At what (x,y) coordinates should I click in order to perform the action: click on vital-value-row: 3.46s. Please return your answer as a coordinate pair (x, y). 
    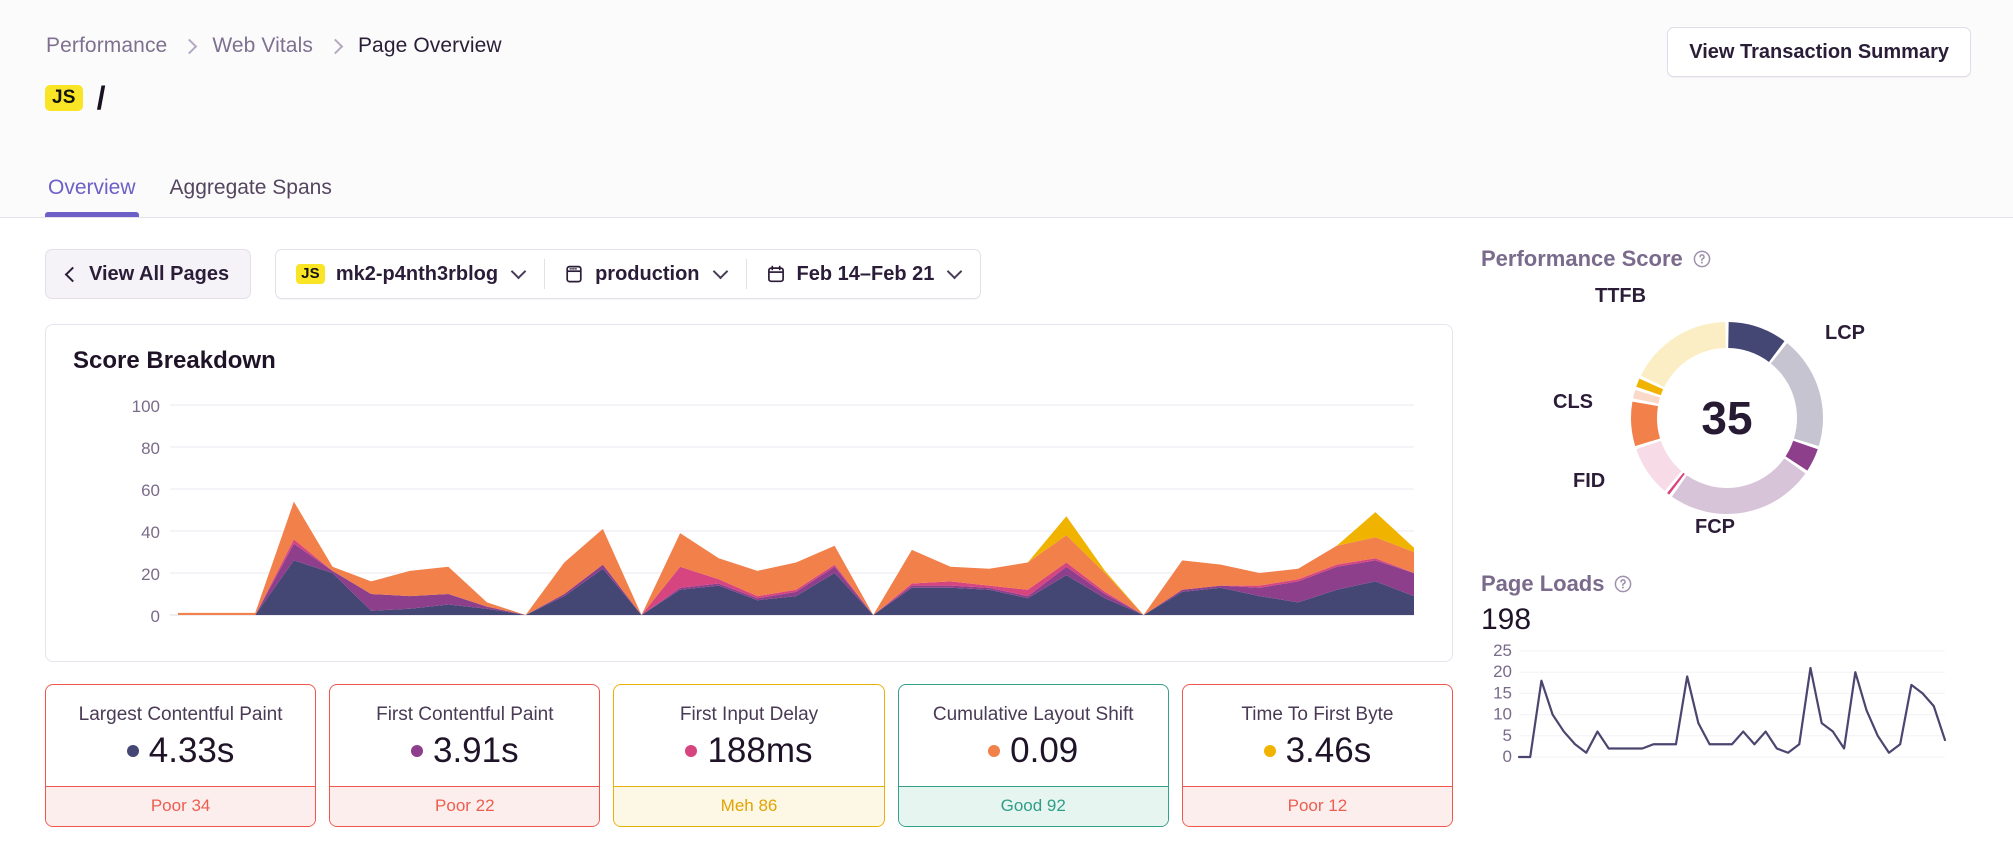
    Looking at the image, I should click on (1317, 756).